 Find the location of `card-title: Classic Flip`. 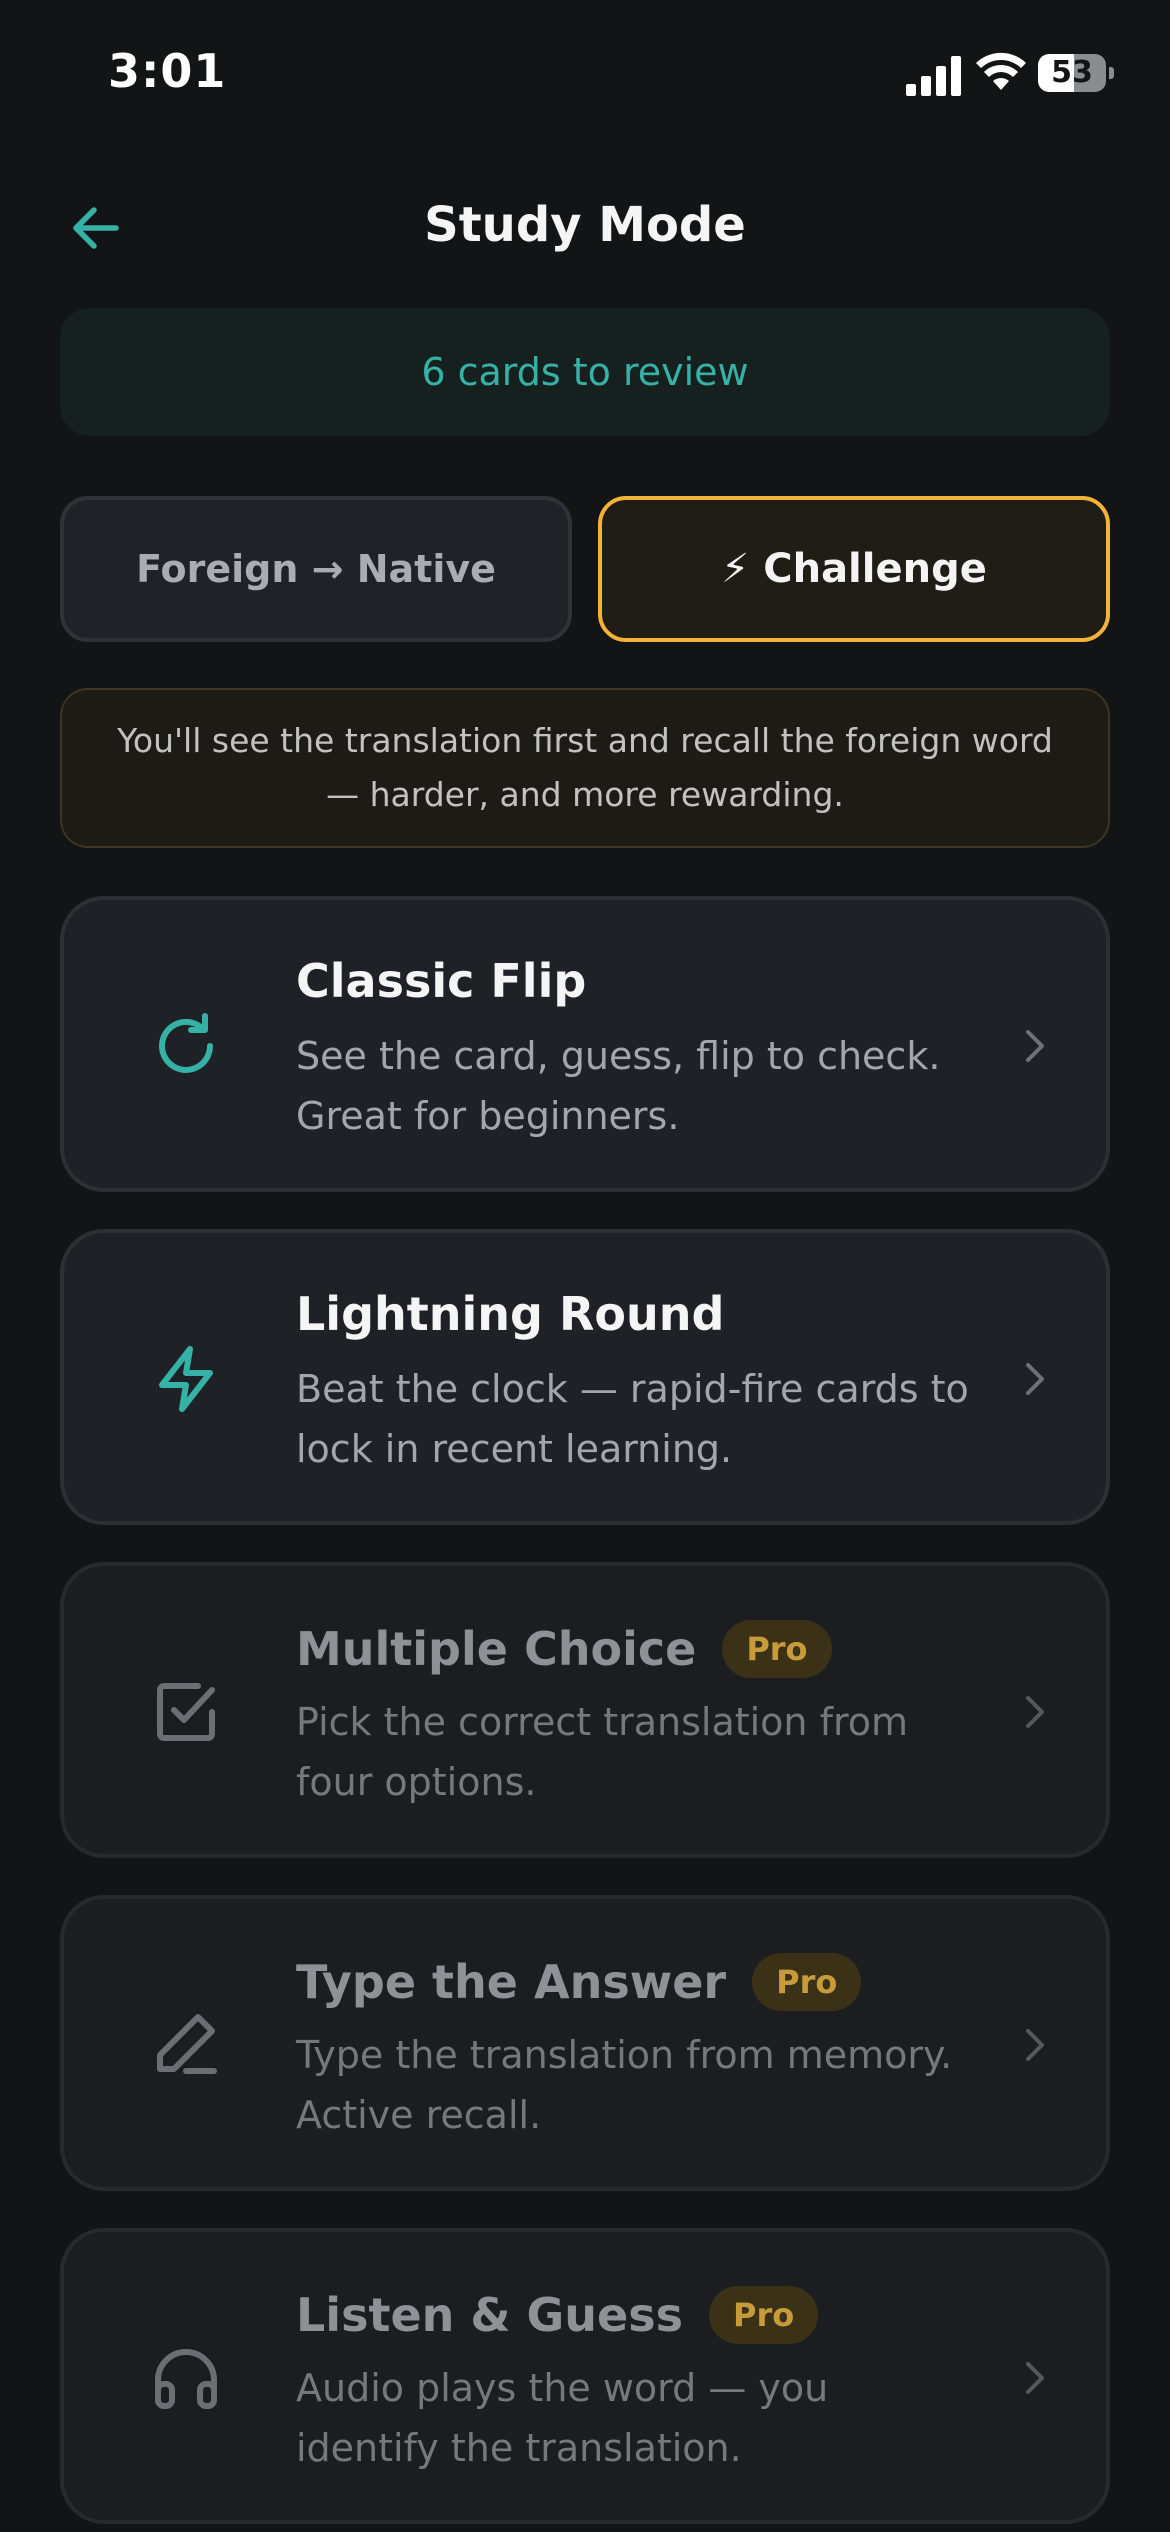

card-title: Classic Flip is located at coordinates (441, 981).